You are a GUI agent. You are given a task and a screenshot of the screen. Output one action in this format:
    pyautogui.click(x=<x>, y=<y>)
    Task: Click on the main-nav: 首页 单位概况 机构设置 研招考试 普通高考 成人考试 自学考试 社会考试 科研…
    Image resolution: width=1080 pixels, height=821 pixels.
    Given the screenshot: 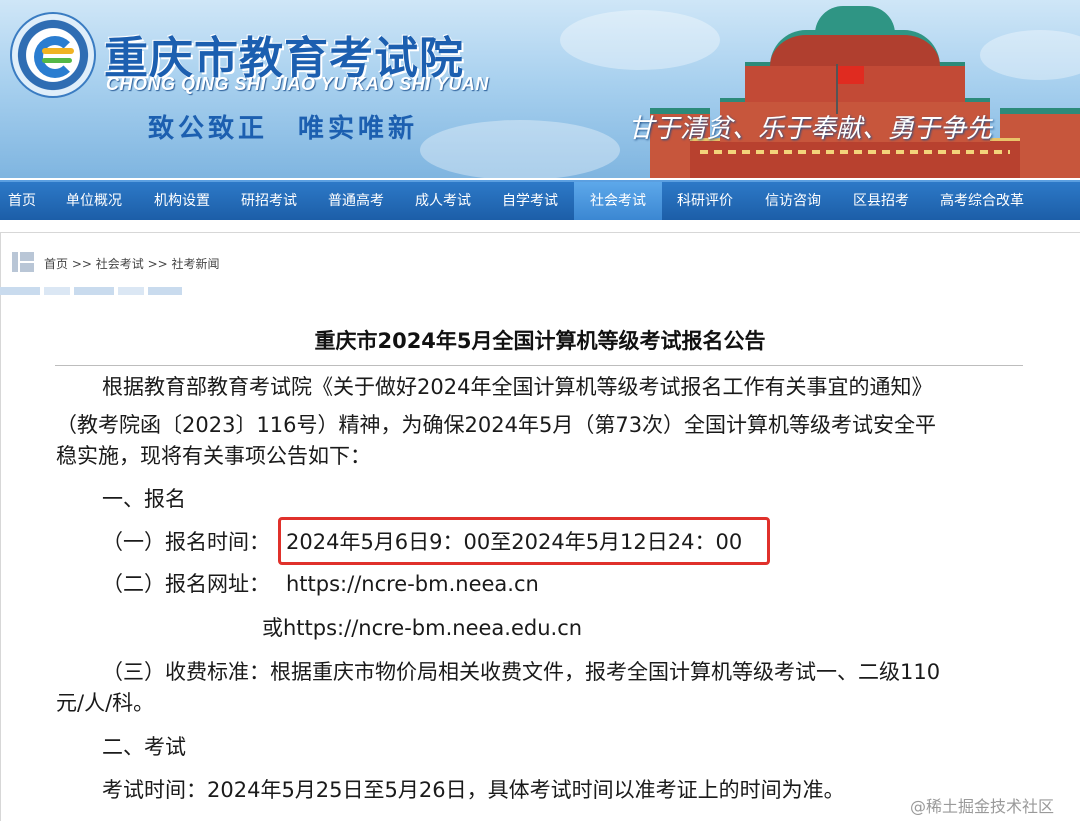 What is the action you would take?
    pyautogui.click(x=540, y=200)
    